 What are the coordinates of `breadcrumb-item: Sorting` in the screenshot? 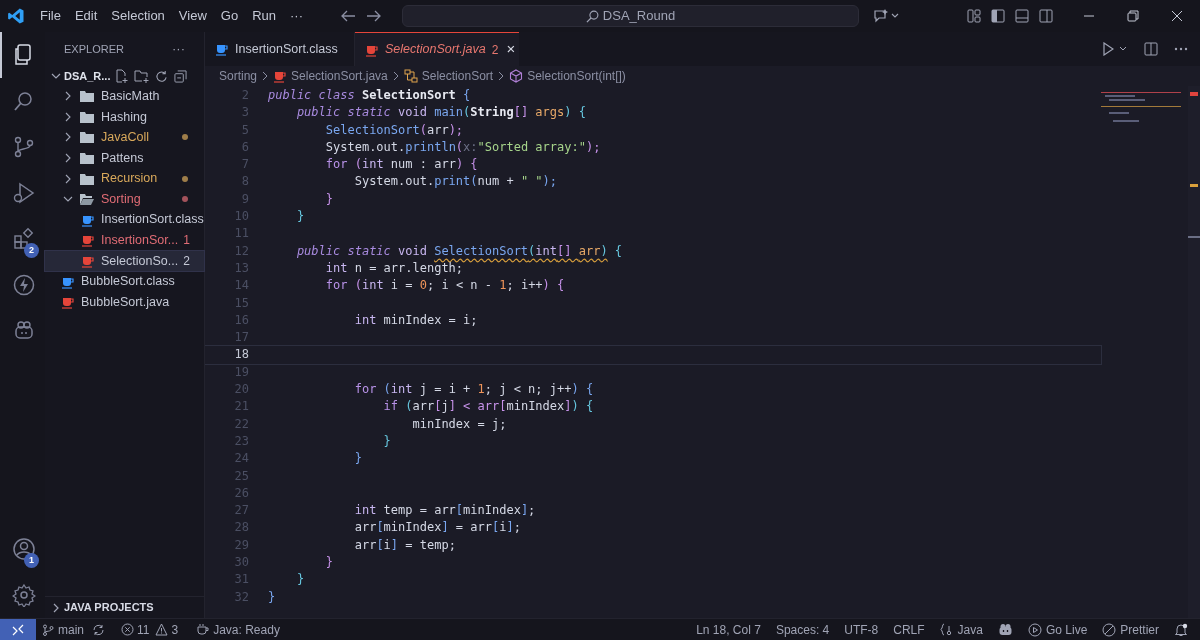 It's located at (238, 76).